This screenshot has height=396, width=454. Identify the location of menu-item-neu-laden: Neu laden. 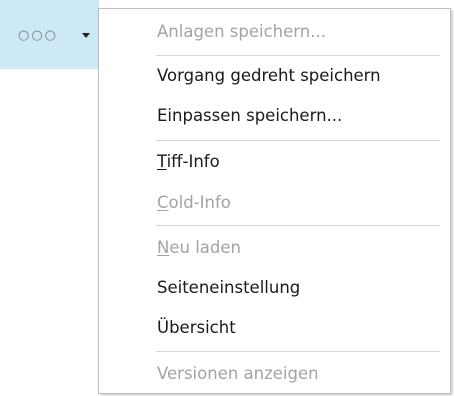
(274, 248).